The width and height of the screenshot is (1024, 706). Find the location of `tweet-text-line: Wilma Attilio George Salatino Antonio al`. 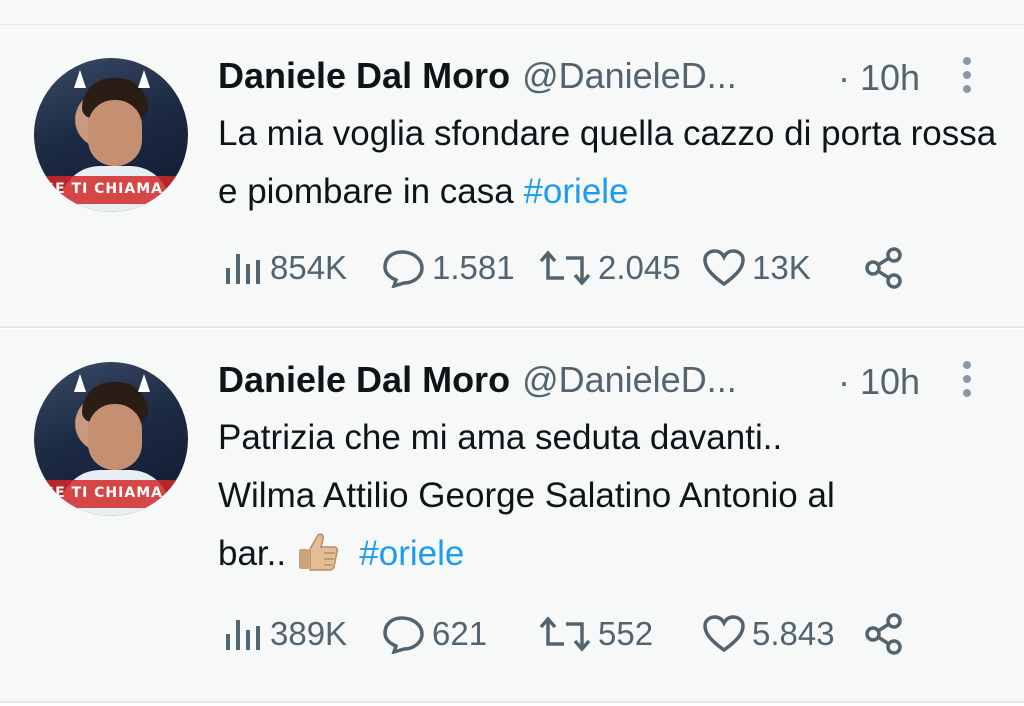

tweet-text-line: Wilma Attilio George Salatino Antonio al is located at coordinates (526, 495).